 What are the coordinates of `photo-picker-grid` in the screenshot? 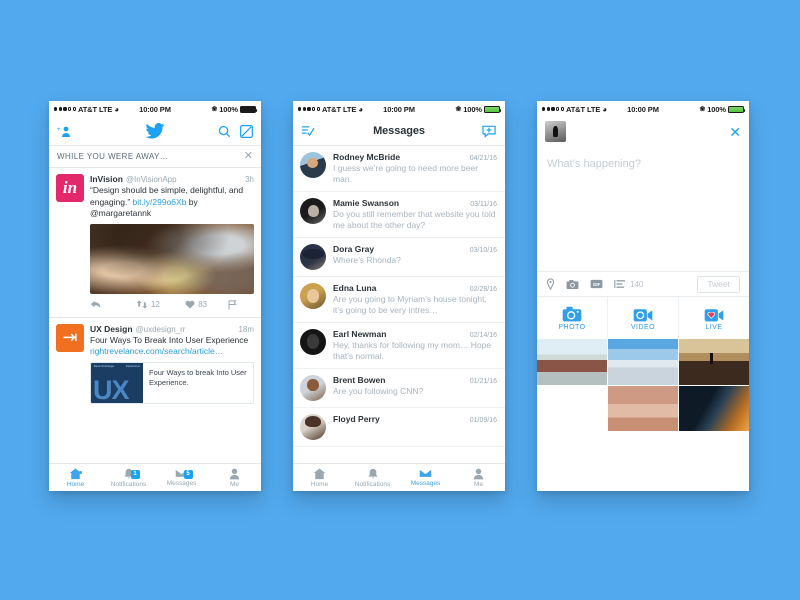 It's located at (643, 385).